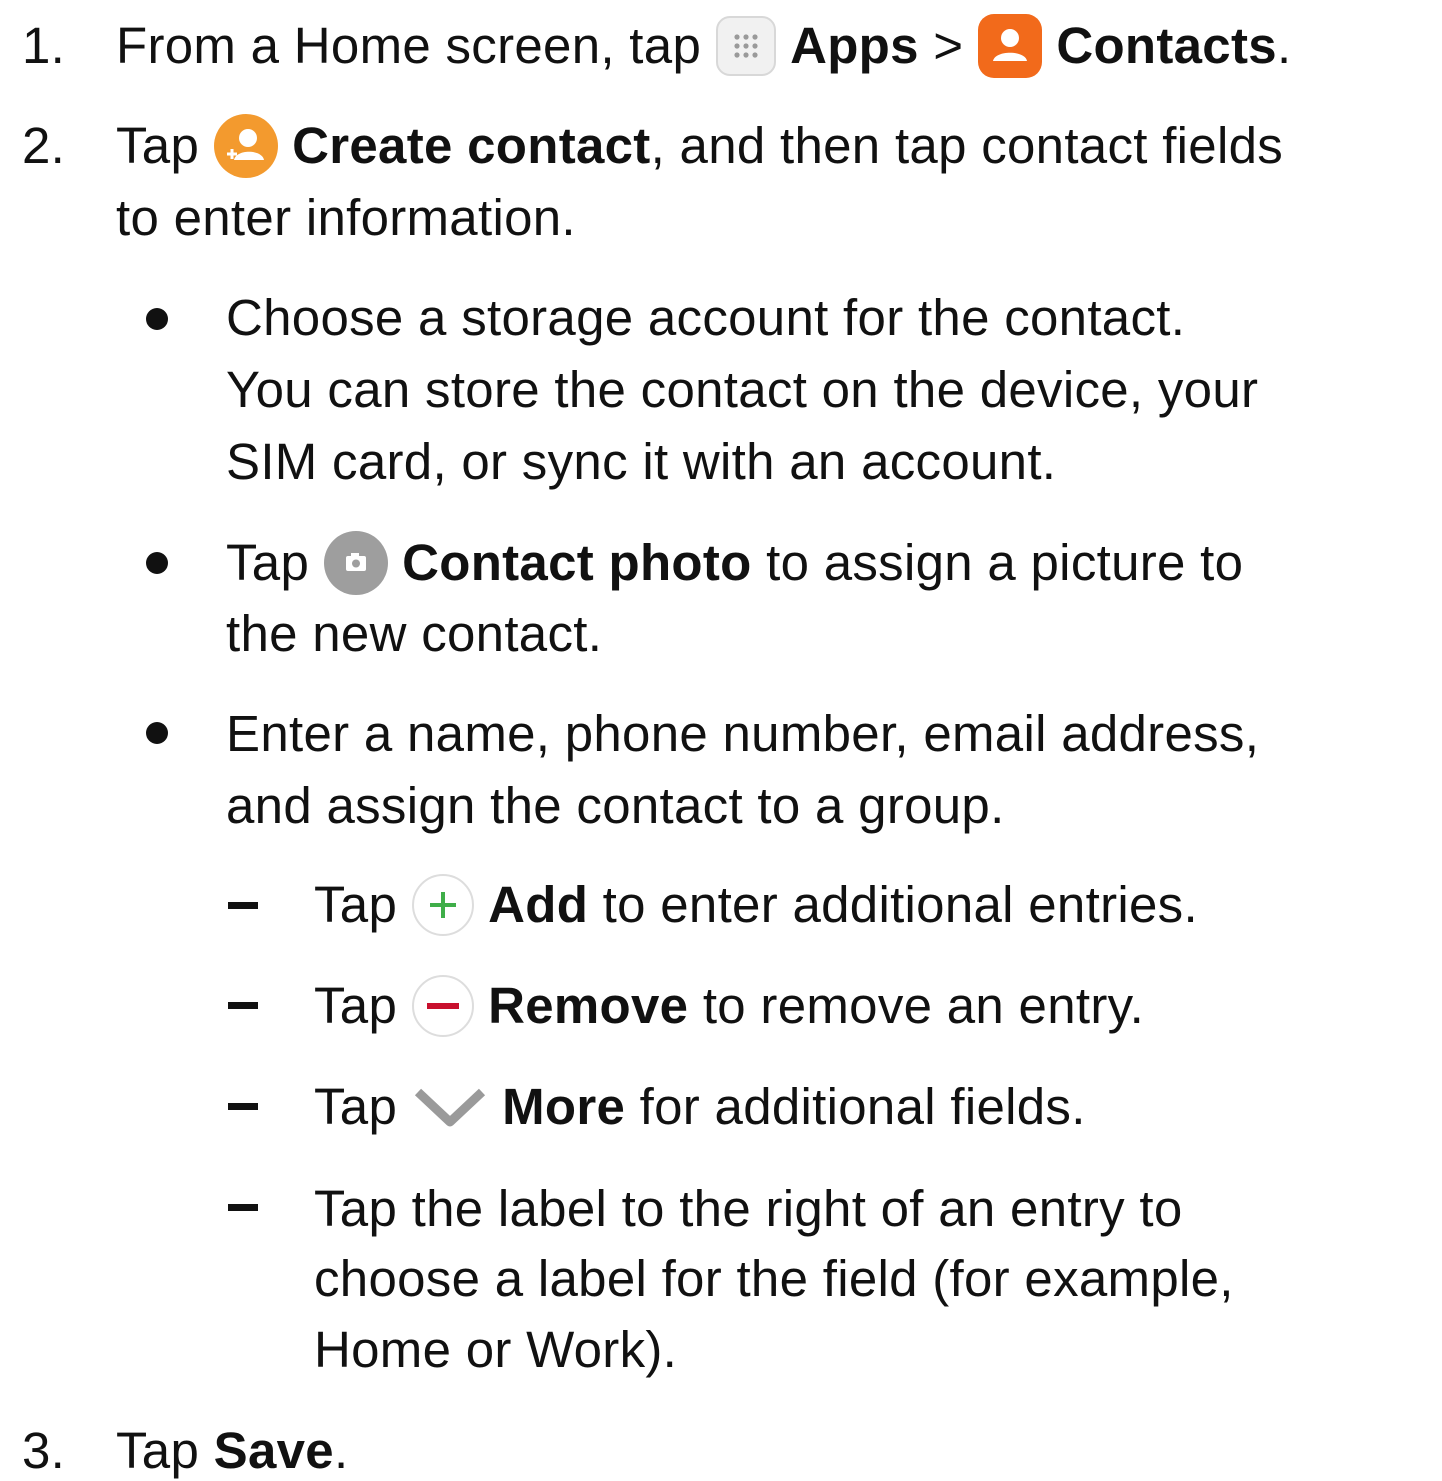 Image resolution: width=1442 pixels, height=1481 pixels. What do you see at coordinates (900, 904) in the screenshot?
I see `add-rest: to enter additional entries.` at bounding box center [900, 904].